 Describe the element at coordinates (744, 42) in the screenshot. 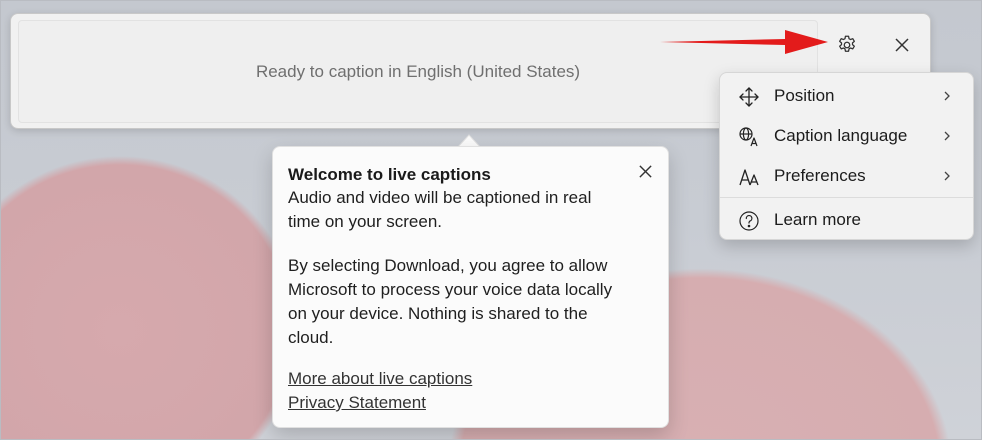

I see `red-arrow-annotation` at that location.